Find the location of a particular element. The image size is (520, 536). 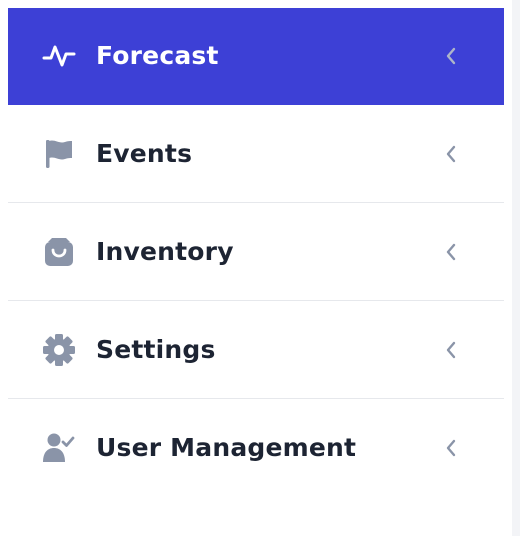

user-check-icon is located at coordinates (59, 448).